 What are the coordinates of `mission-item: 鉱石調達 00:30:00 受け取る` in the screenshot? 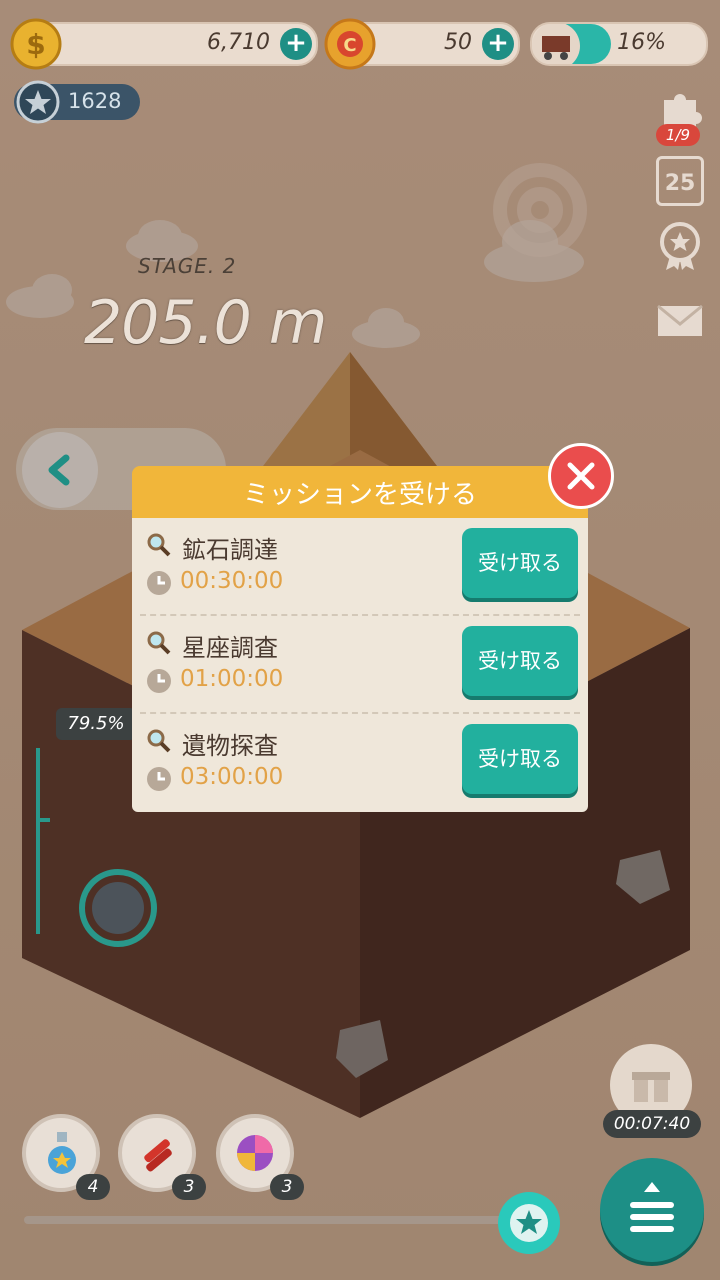 It's located at (360, 567).